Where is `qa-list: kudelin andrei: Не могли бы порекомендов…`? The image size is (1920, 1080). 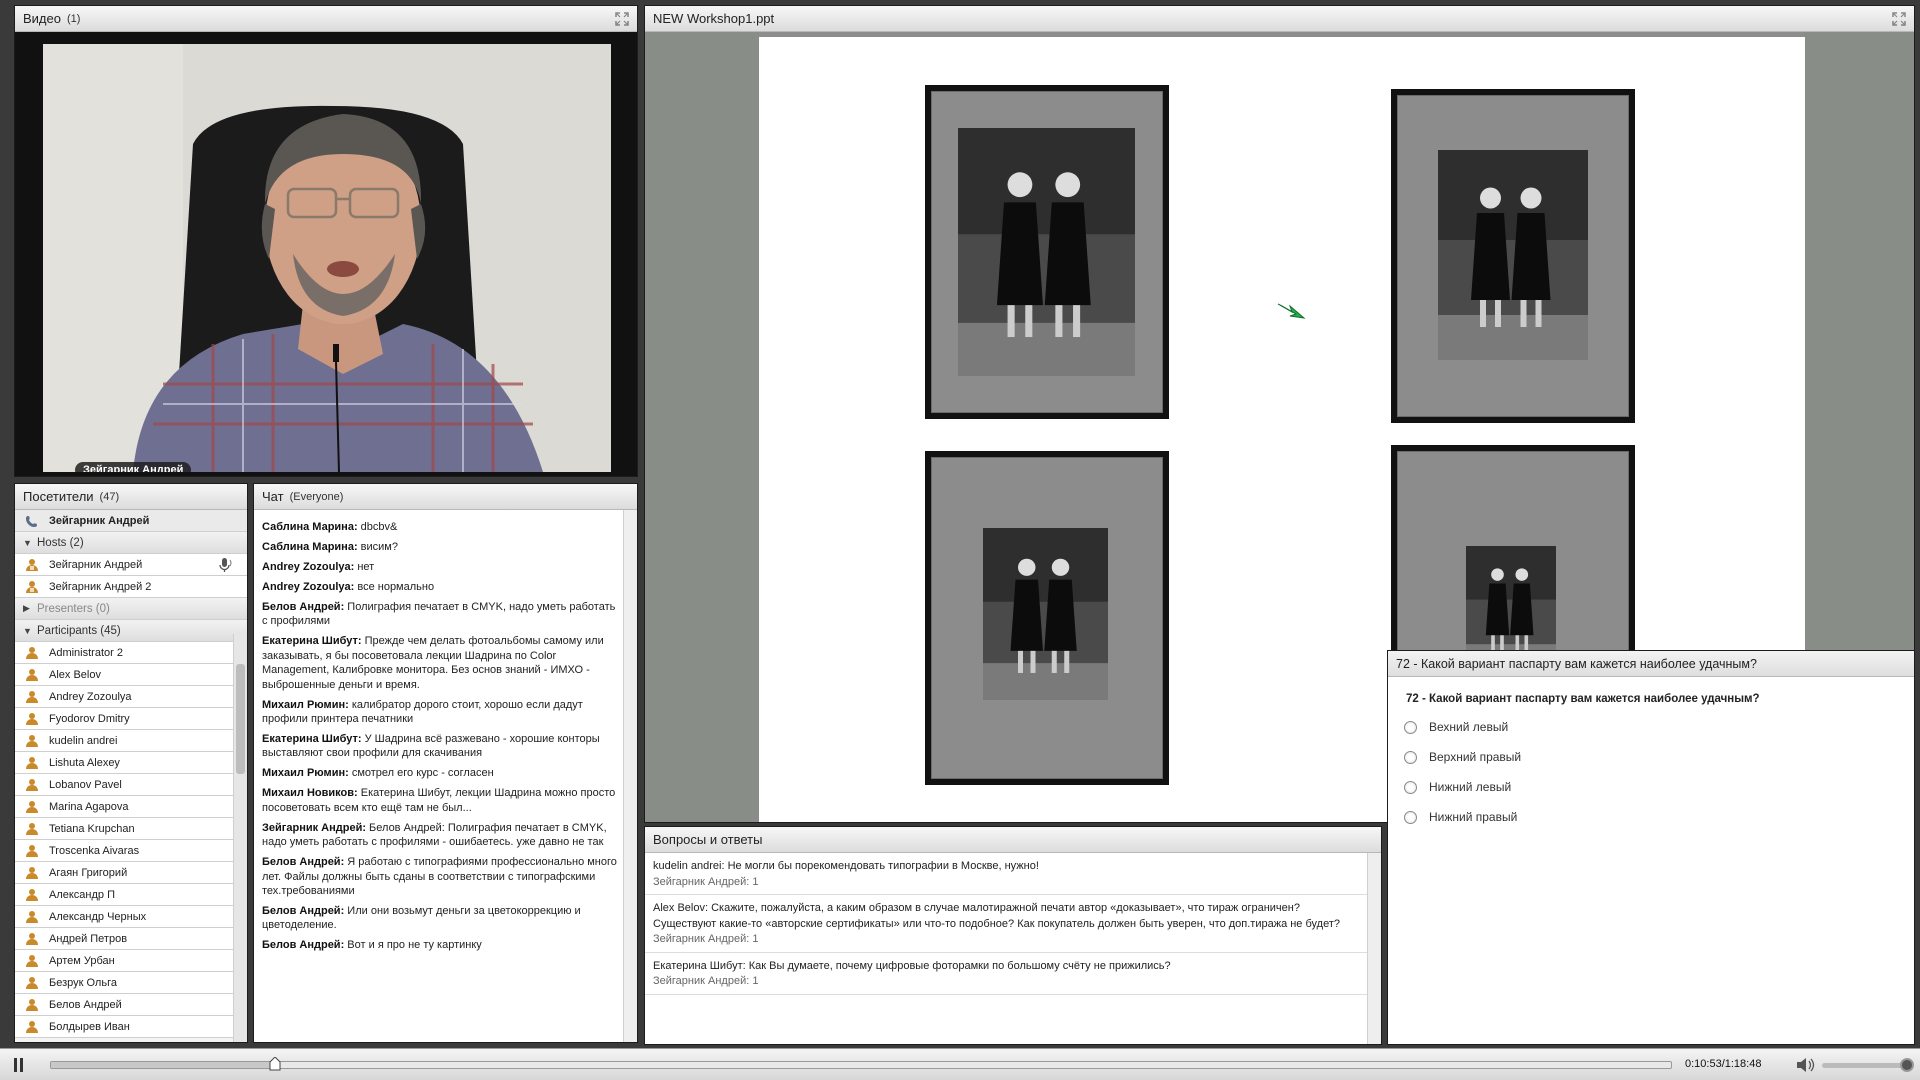 qa-list: kudelin andrei: Не могли бы порекомендов… is located at coordinates (1013, 924).